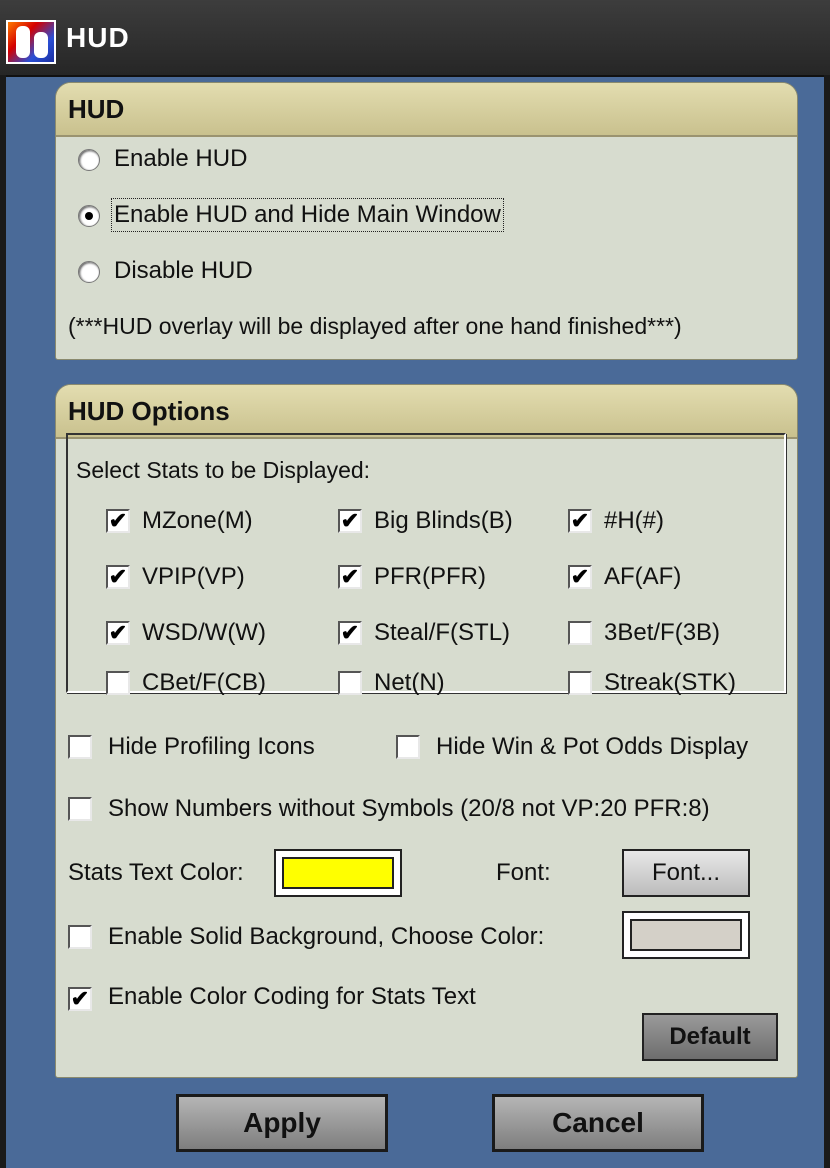 This screenshot has height=1168, width=830. I want to click on radio-enable-hud-label: Enable HUD, so click(180, 159).